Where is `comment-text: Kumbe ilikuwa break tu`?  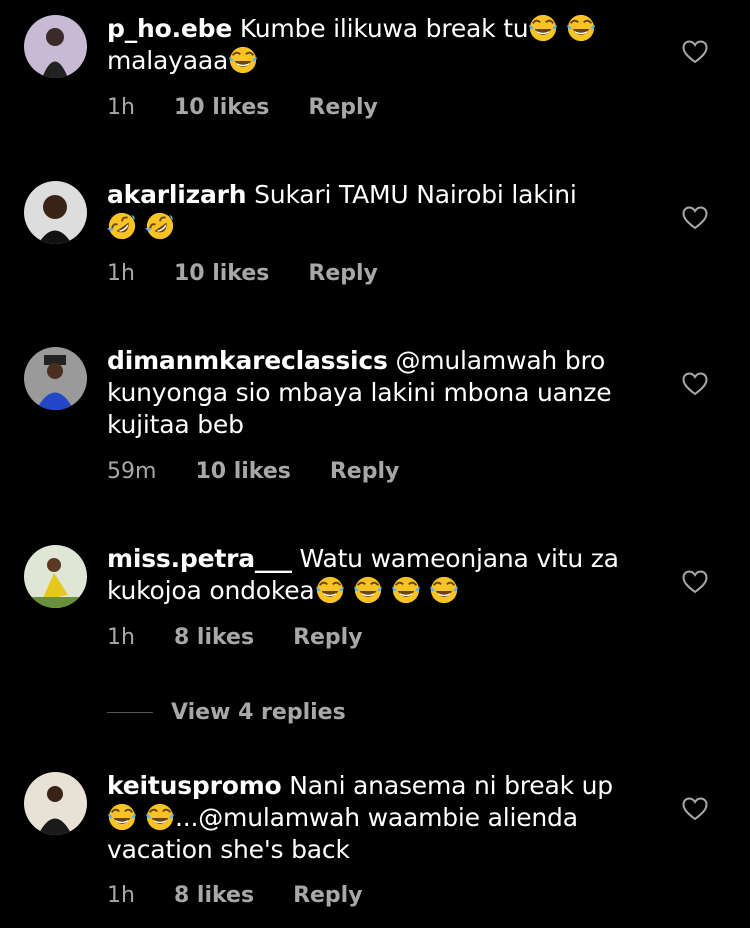
comment-text: Kumbe ilikuwa break tu is located at coordinates (384, 28).